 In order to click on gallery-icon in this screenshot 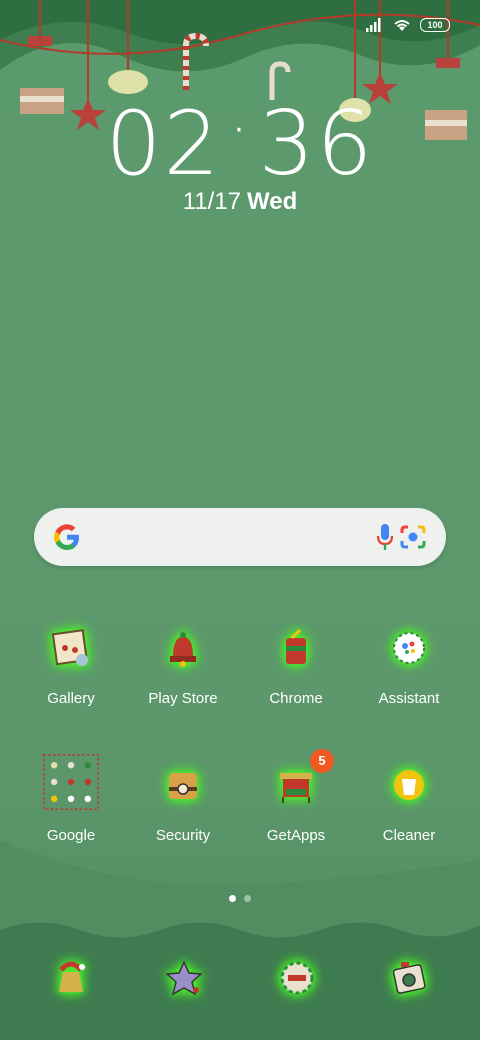, I will do `click(71, 648)`.